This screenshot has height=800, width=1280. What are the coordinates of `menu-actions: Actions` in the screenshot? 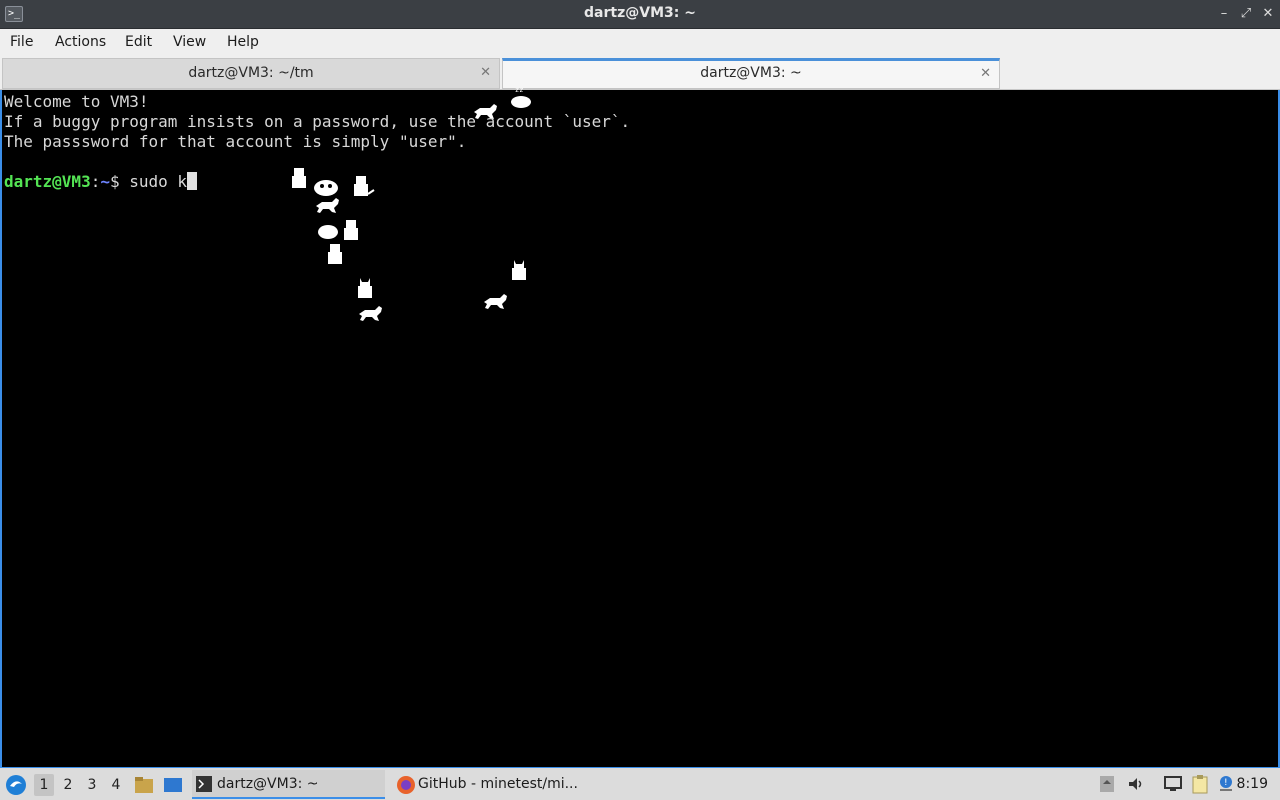 It's located at (80, 42).